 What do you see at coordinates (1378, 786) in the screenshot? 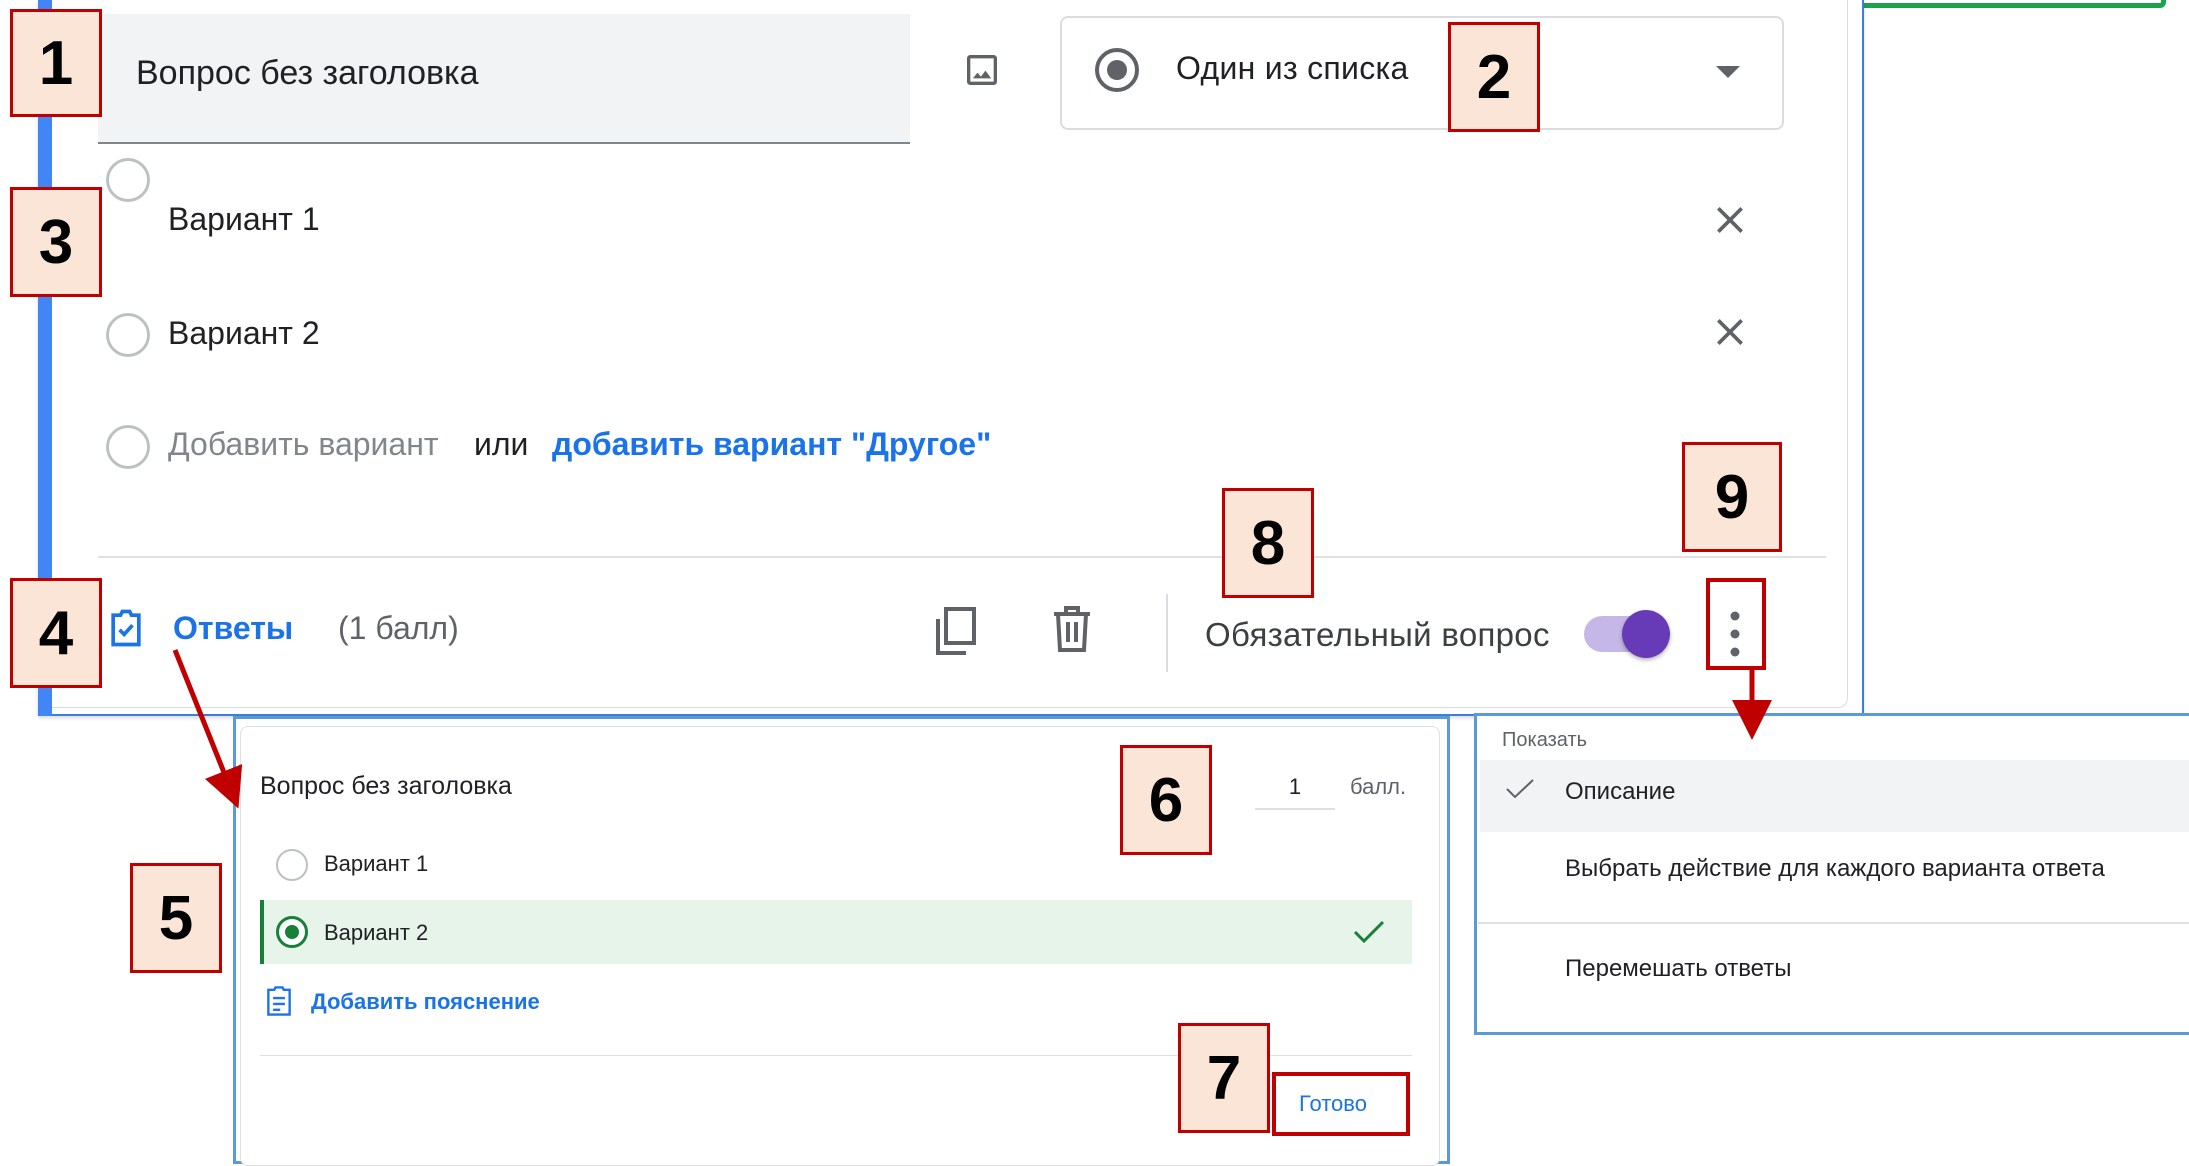
I see `points-unit: балл.` at bounding box center [1378, 786].